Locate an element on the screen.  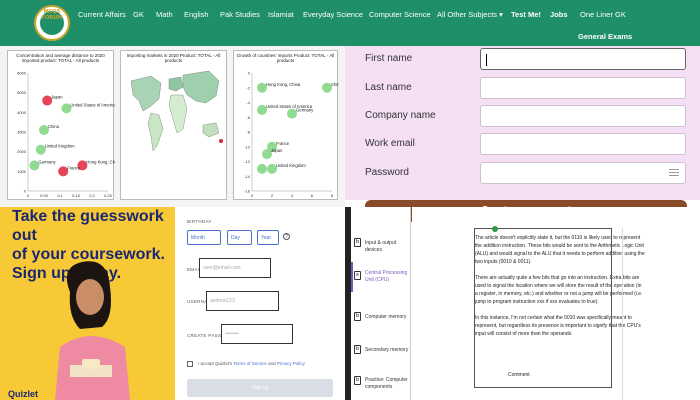
practice-icon: b is located at coordinates (357, 380).